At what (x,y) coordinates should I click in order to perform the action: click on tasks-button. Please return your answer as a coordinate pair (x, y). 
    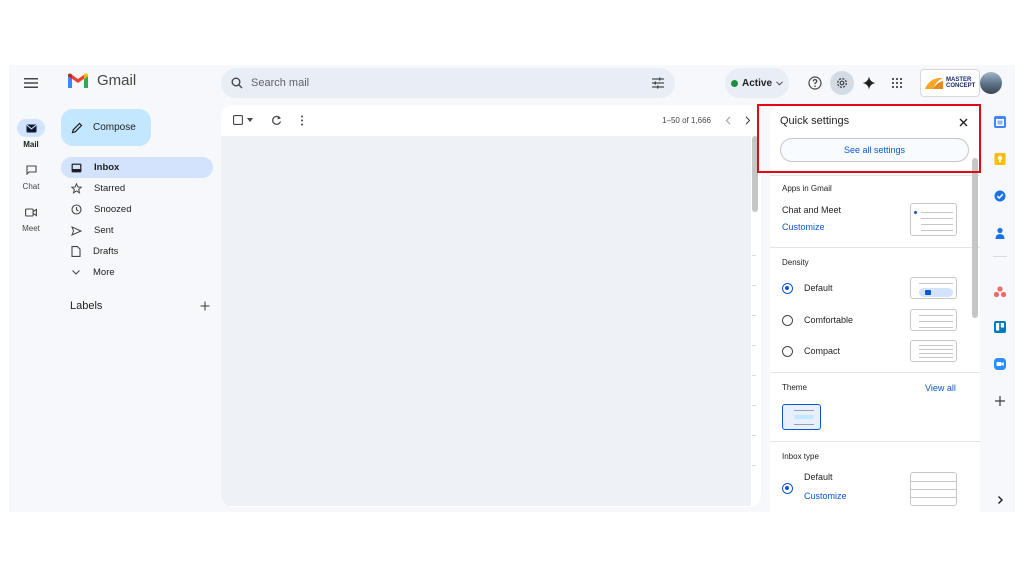
    Looking at the image, I should click on (1000, 196).